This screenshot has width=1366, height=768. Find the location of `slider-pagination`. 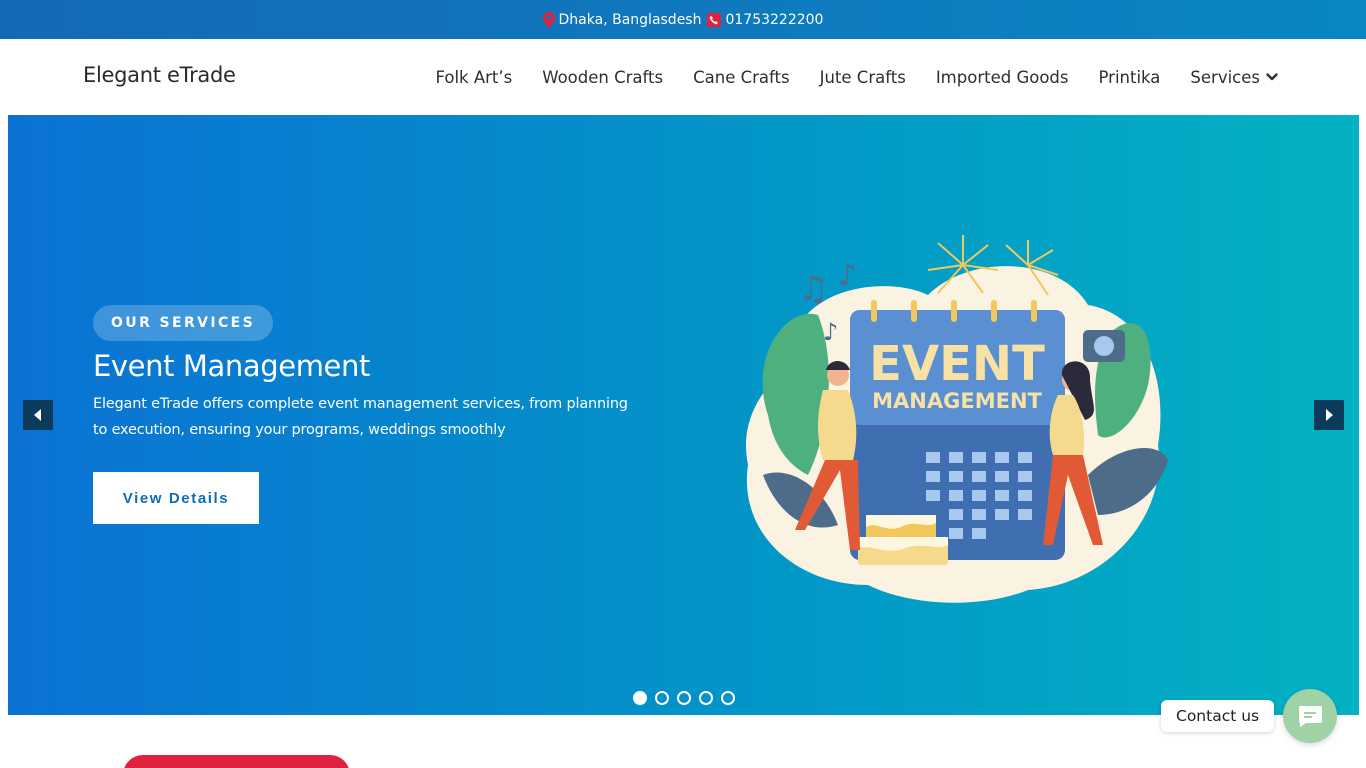

slider-pagination is located at coordinates (683, 698).